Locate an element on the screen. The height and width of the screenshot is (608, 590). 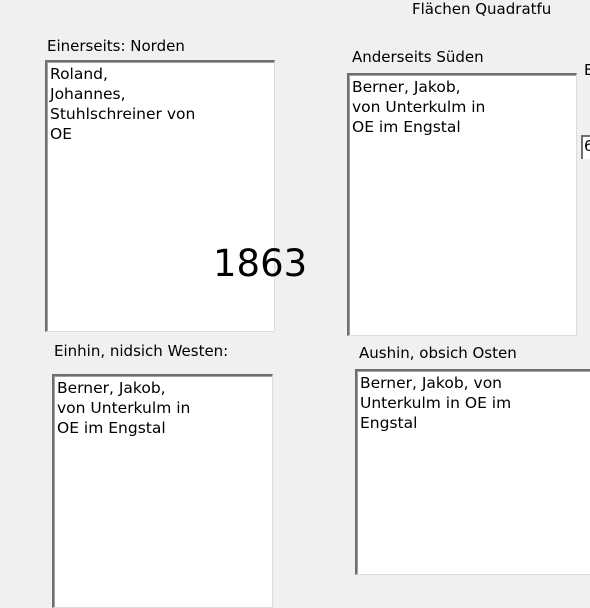
right-edge-label: E is located at coordinates (587, 70).